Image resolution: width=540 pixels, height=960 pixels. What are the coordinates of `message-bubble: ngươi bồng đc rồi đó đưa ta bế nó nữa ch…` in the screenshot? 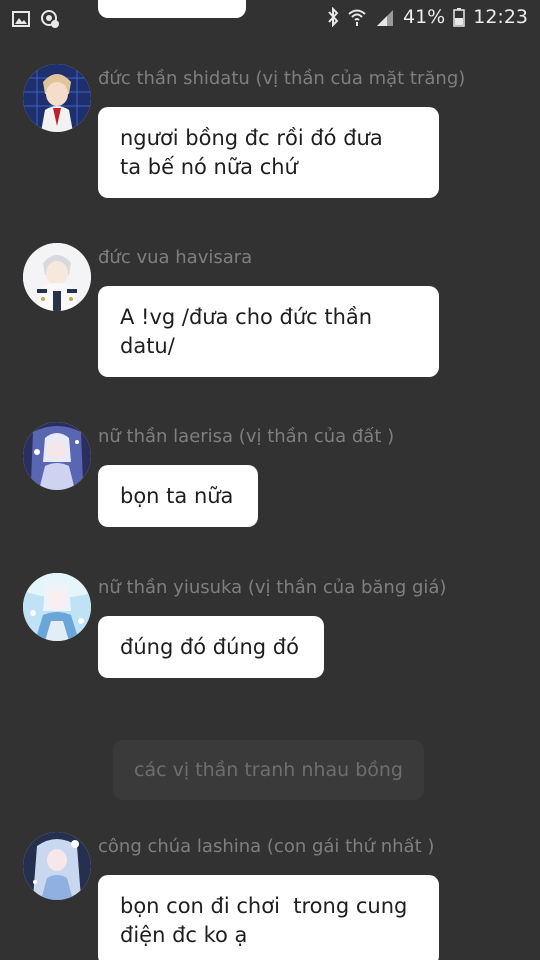 It's located at (268, 152).